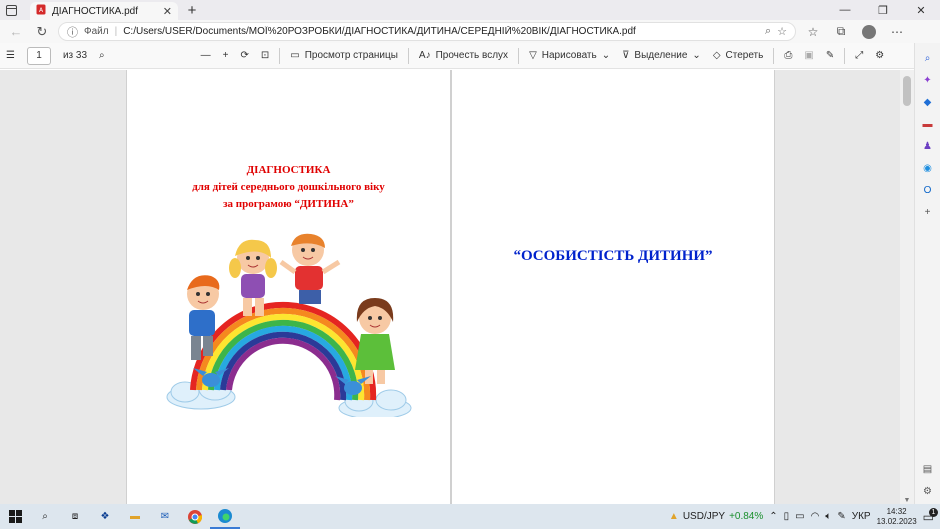  I want to click on back-icon: ←, so click(16, 31).